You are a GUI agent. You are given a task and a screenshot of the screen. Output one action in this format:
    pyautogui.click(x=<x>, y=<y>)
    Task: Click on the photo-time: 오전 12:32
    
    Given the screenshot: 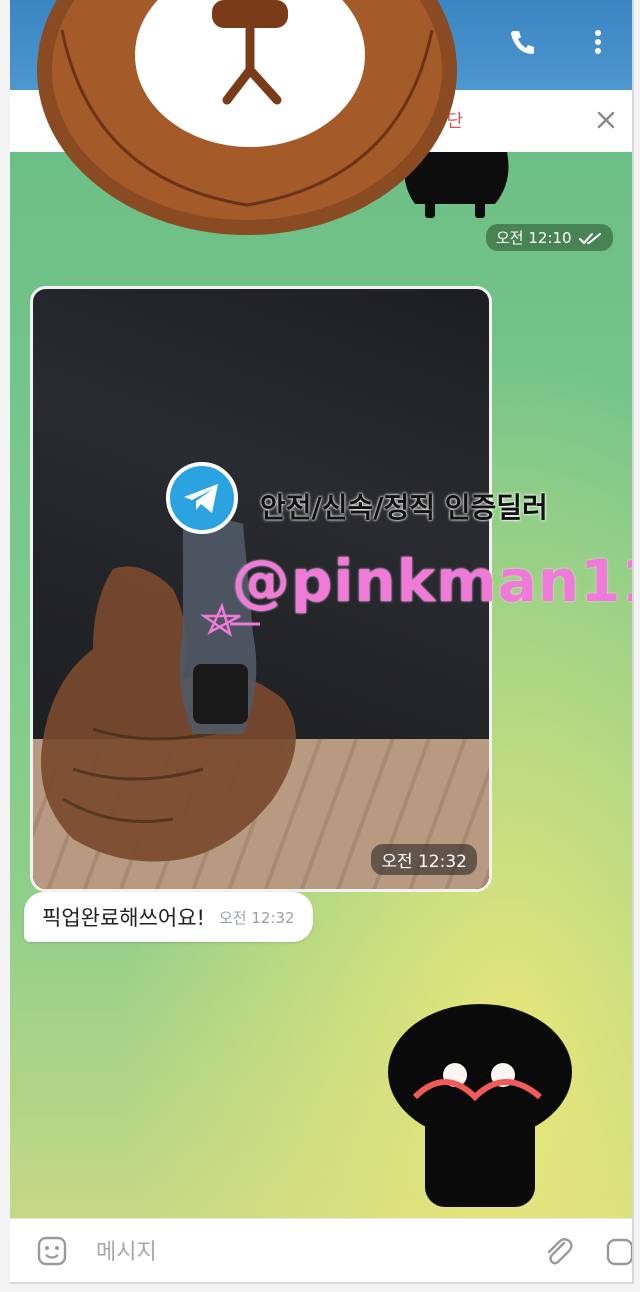 What is the action you would take?
    pyautogui.click(x=424, y=859)
    